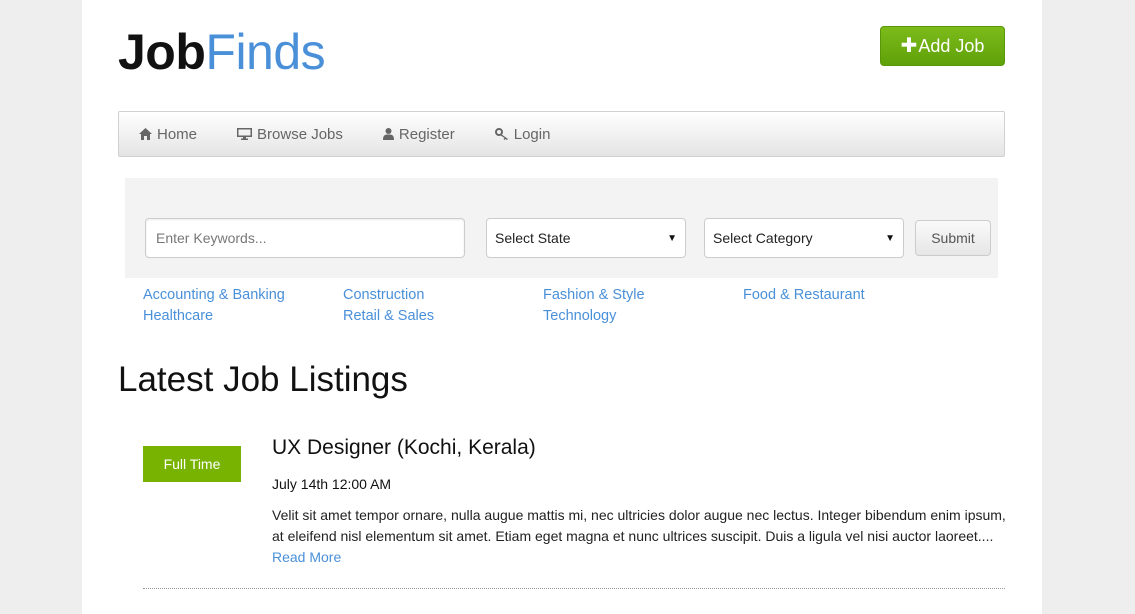 This screenshot has height=614, width=1135. I want to click on state-select-value: Select State, so click(533, 238).